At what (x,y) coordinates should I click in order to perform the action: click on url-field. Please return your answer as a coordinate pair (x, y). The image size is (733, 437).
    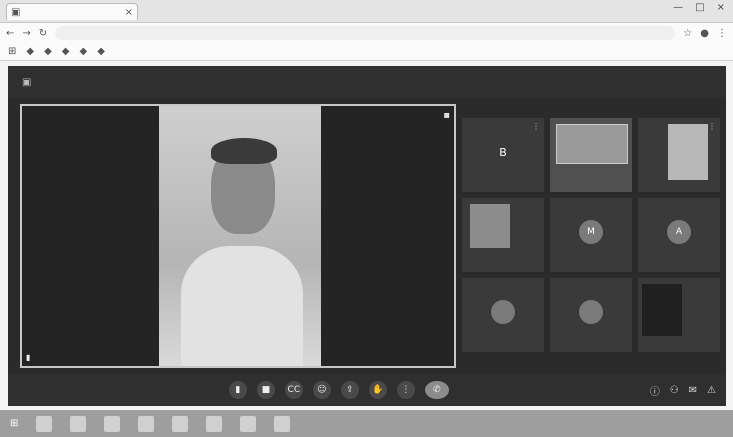
    Looking at the image, I should click on (365, 33).